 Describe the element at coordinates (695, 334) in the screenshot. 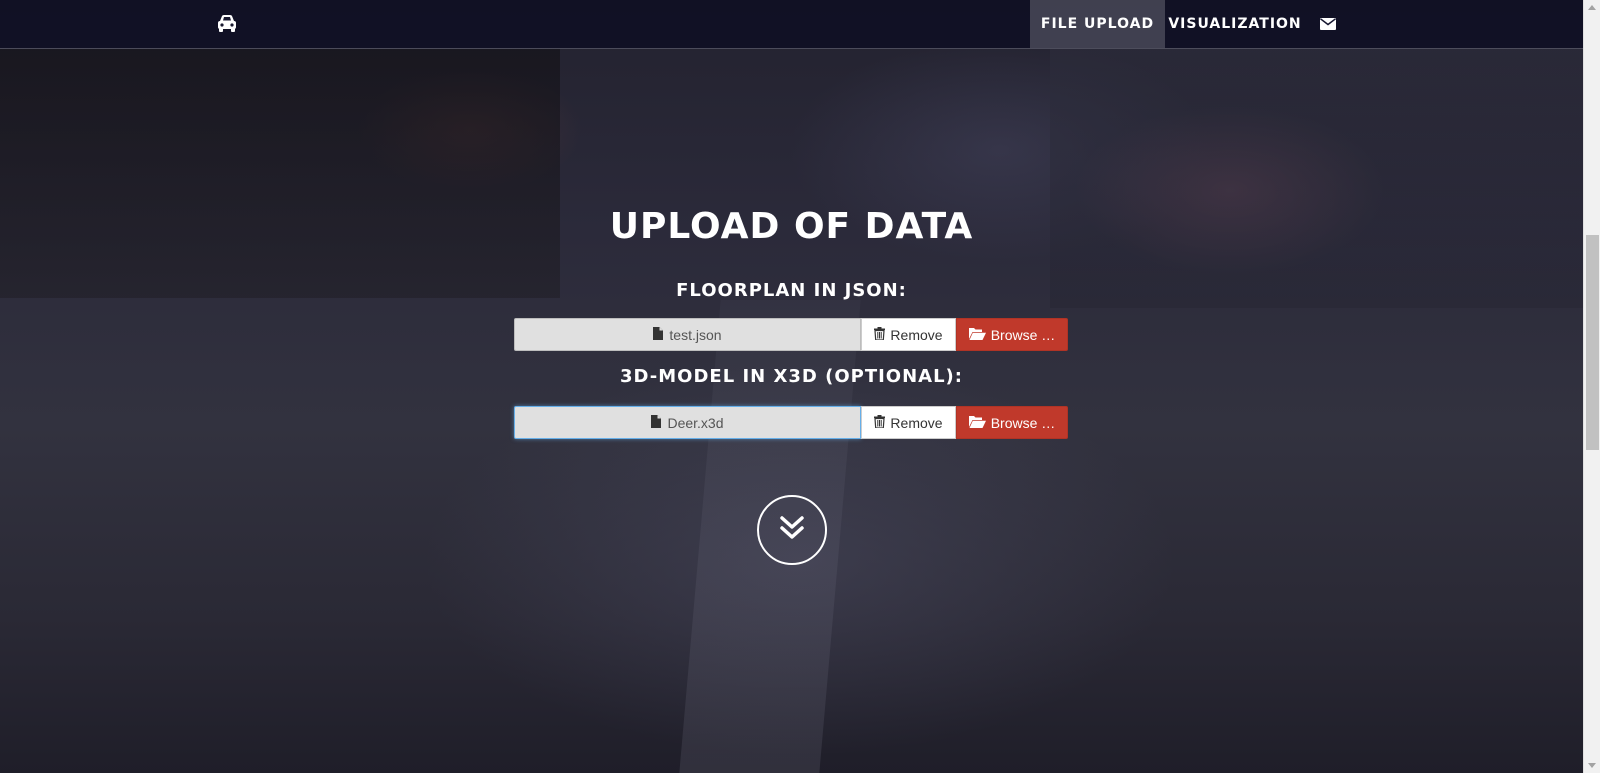

I see `floorplan-file-name: test.json` at that location.